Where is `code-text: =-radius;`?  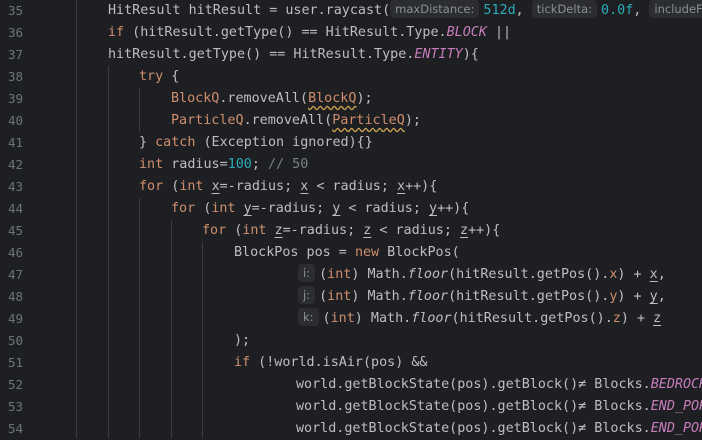 code-text: =-radius; is located at coordinates (292, 208).